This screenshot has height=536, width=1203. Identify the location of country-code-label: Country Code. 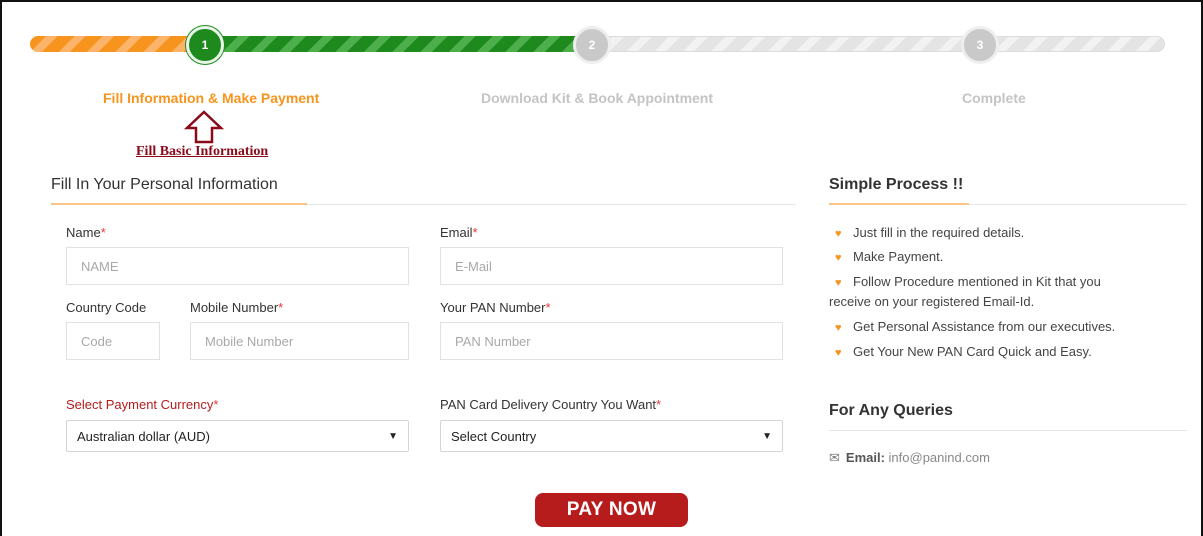
(106, 307).